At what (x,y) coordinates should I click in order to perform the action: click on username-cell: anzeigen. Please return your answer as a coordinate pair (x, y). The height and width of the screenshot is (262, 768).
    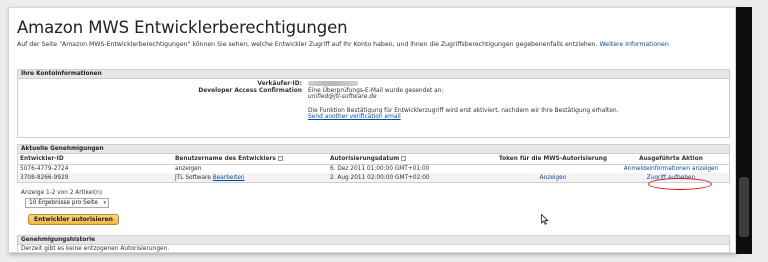
    Looking at the image, I should click on (250, 168).